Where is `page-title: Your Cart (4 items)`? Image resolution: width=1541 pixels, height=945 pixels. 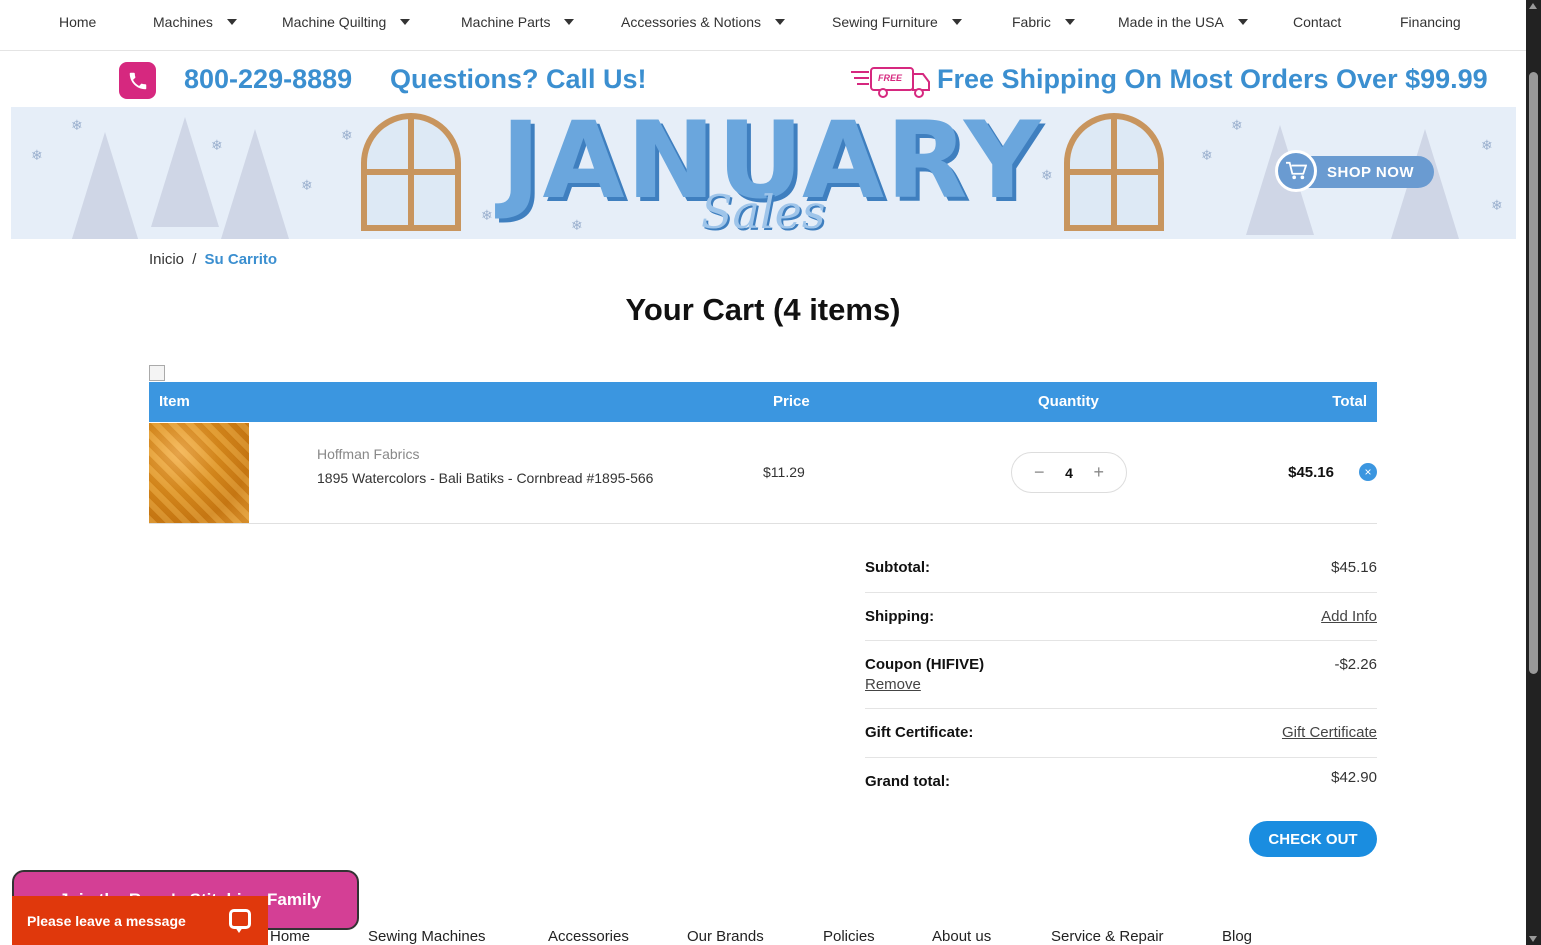 page-title: Your Cart (4 items) is located at coordinates (763, 309).